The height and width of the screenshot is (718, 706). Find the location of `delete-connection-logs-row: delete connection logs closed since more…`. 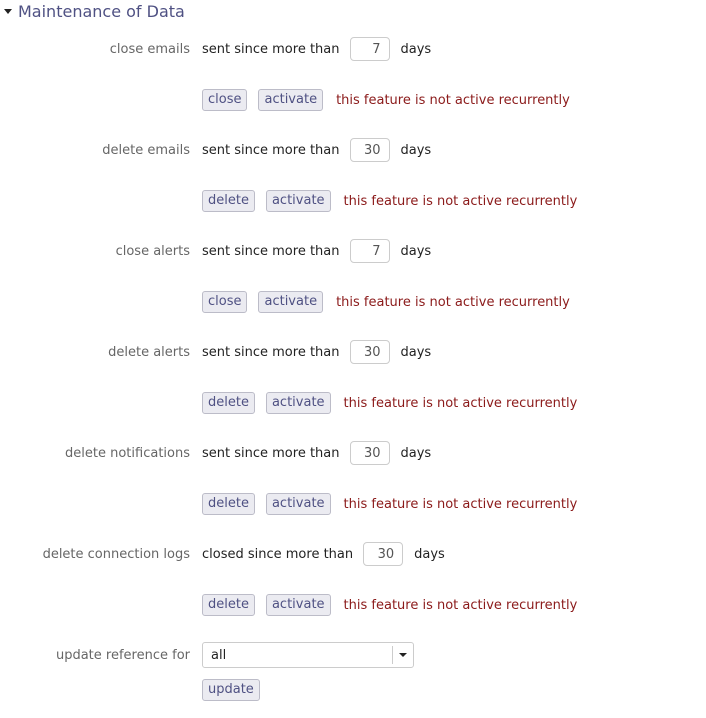

delete-connection-logs-row: delete connection logs closed since more… is located at coordinates (353, 554).